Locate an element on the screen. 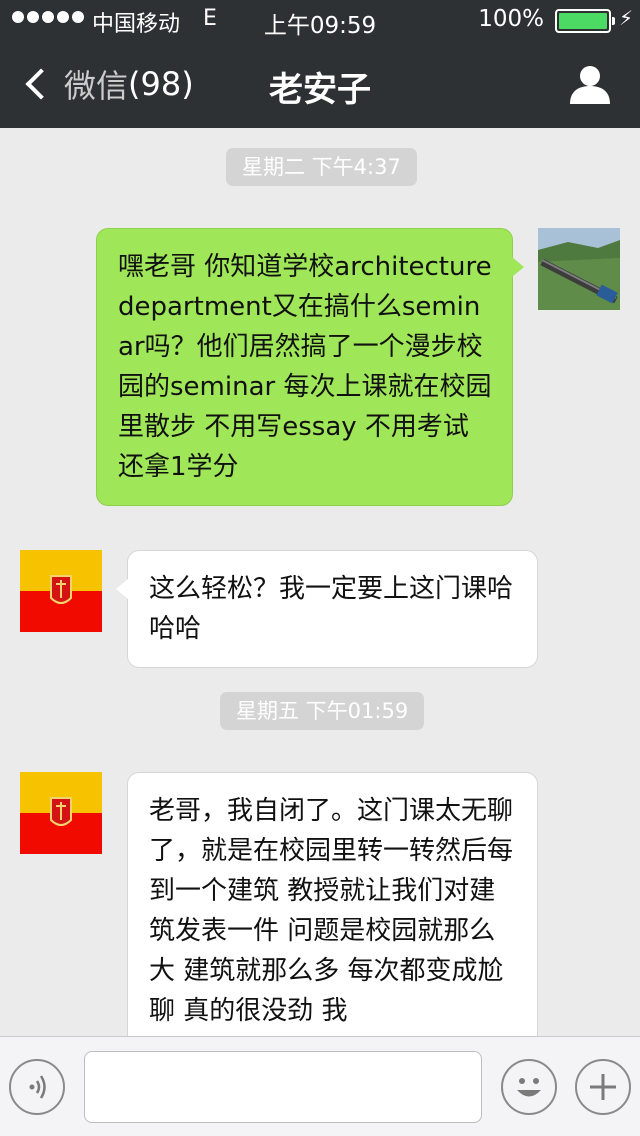 Image resolution: width=640 pixels, height=1136 pixels. timestamp: 星期二 下午4:37 is located at coordinates (321, 167).